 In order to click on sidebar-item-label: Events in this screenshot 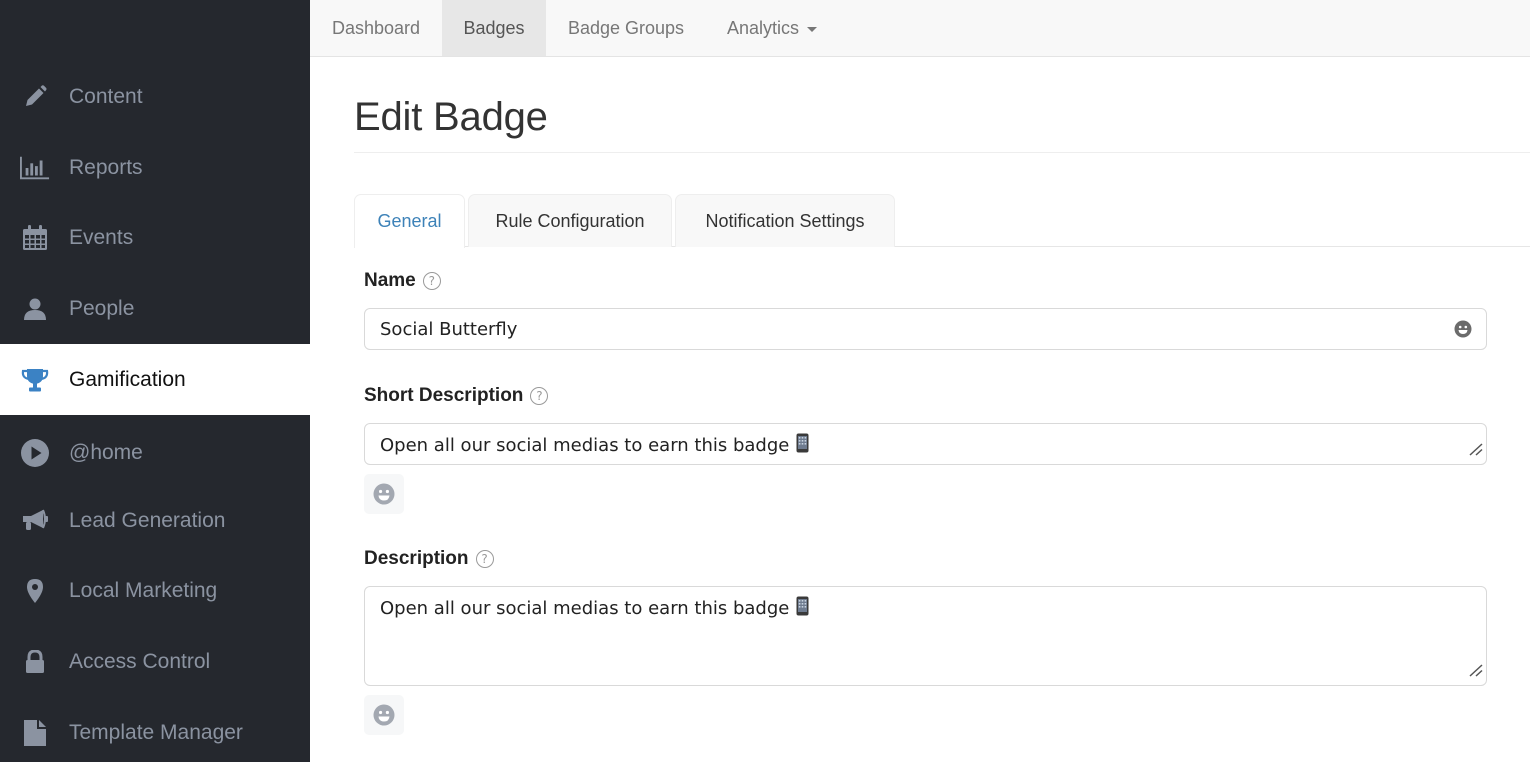, I will do `click(101, 237)`.